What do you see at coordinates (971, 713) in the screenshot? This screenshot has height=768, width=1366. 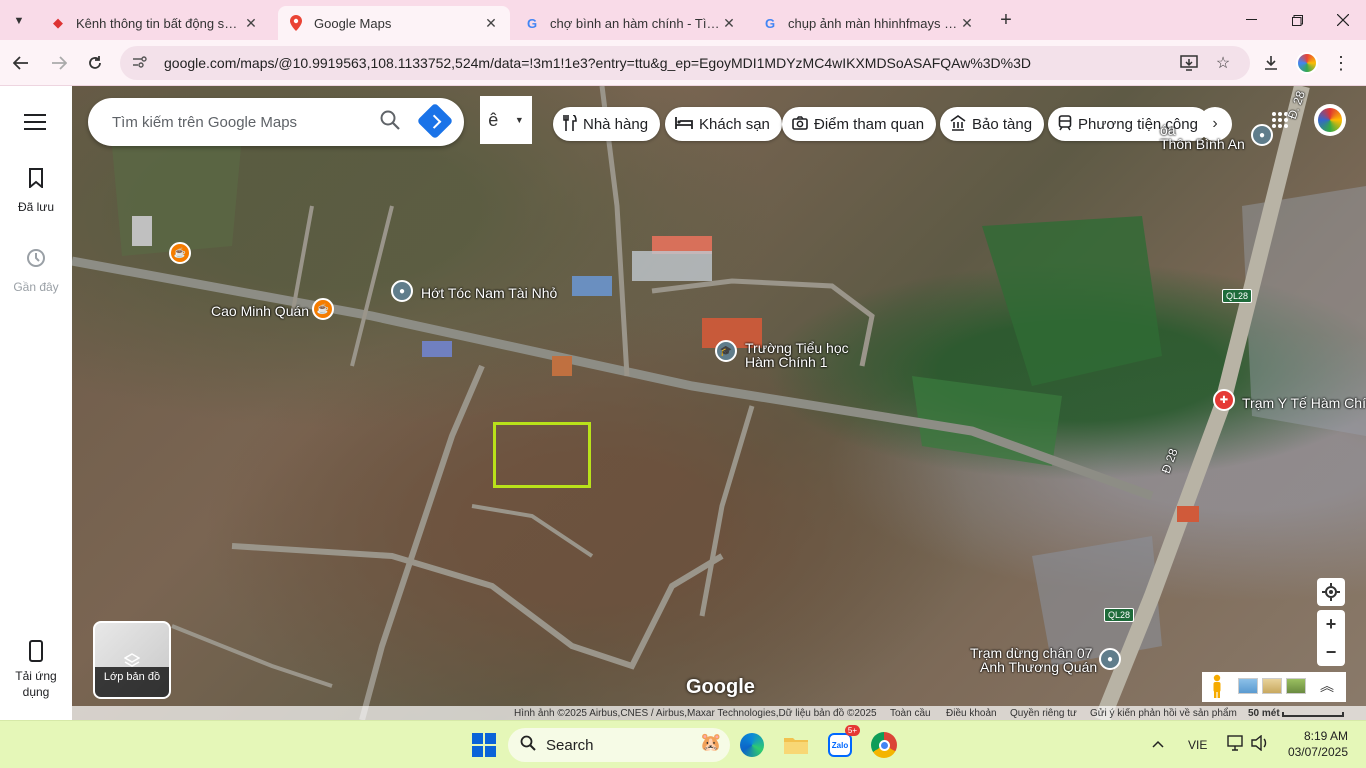 I see `terms-link: Điều khoản` at bounding box center [971, 713].